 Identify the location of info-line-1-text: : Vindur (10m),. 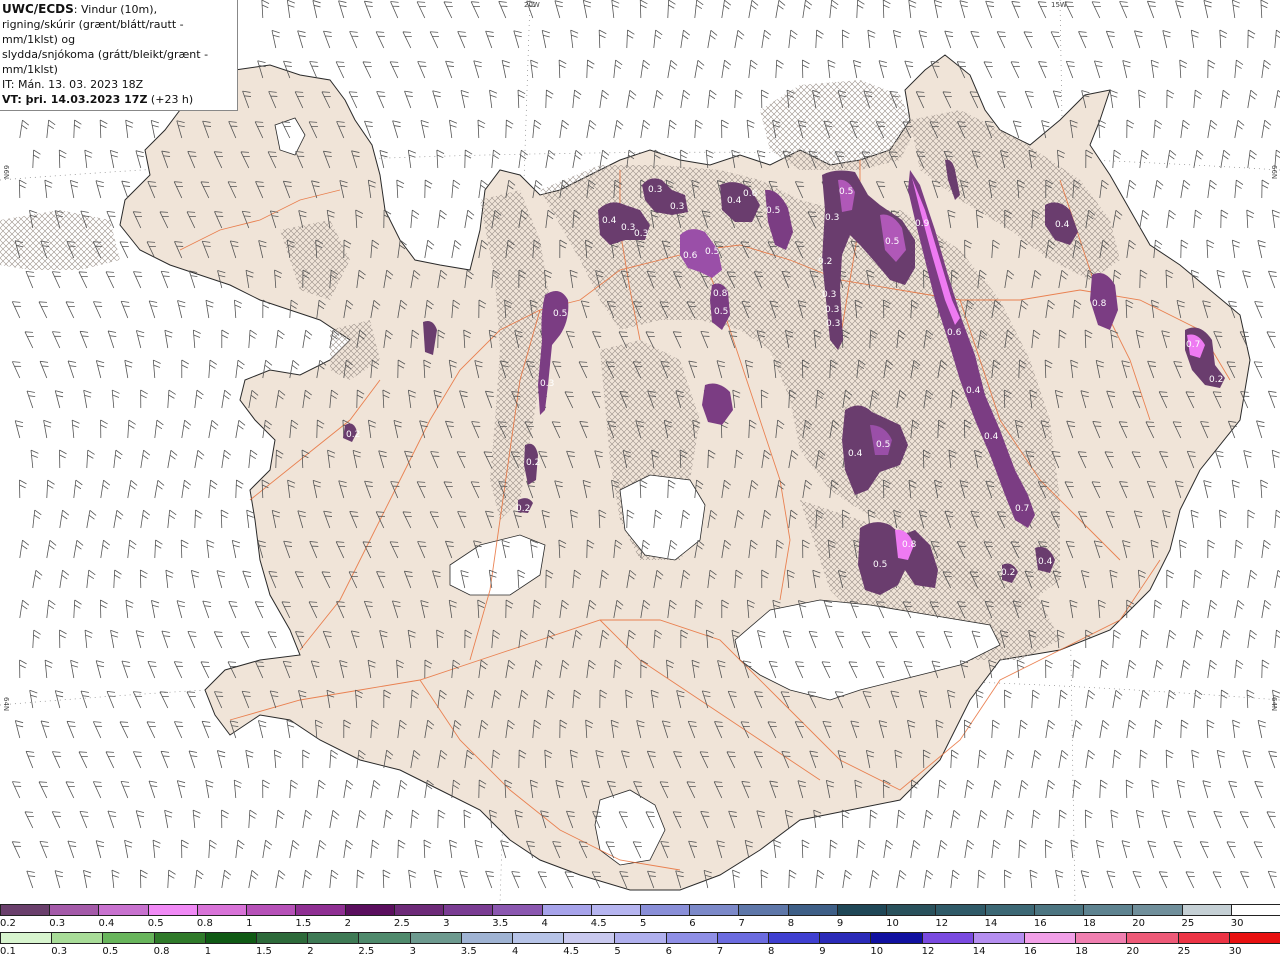
(115, 9).